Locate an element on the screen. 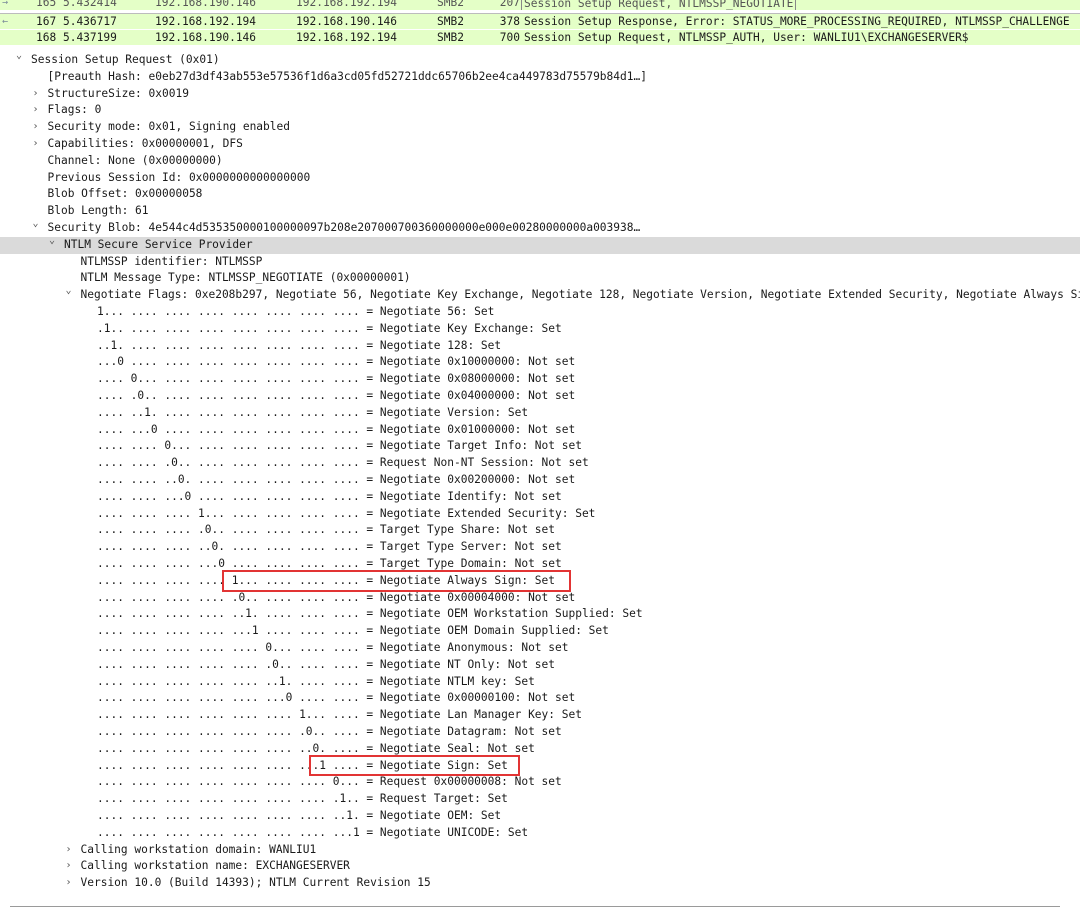 Image resolution: width=1080 pixels, height=913 pixels. tree-line-text: NTLMSSP identifier: NTLMSSP is located at coordinates (171, 261).